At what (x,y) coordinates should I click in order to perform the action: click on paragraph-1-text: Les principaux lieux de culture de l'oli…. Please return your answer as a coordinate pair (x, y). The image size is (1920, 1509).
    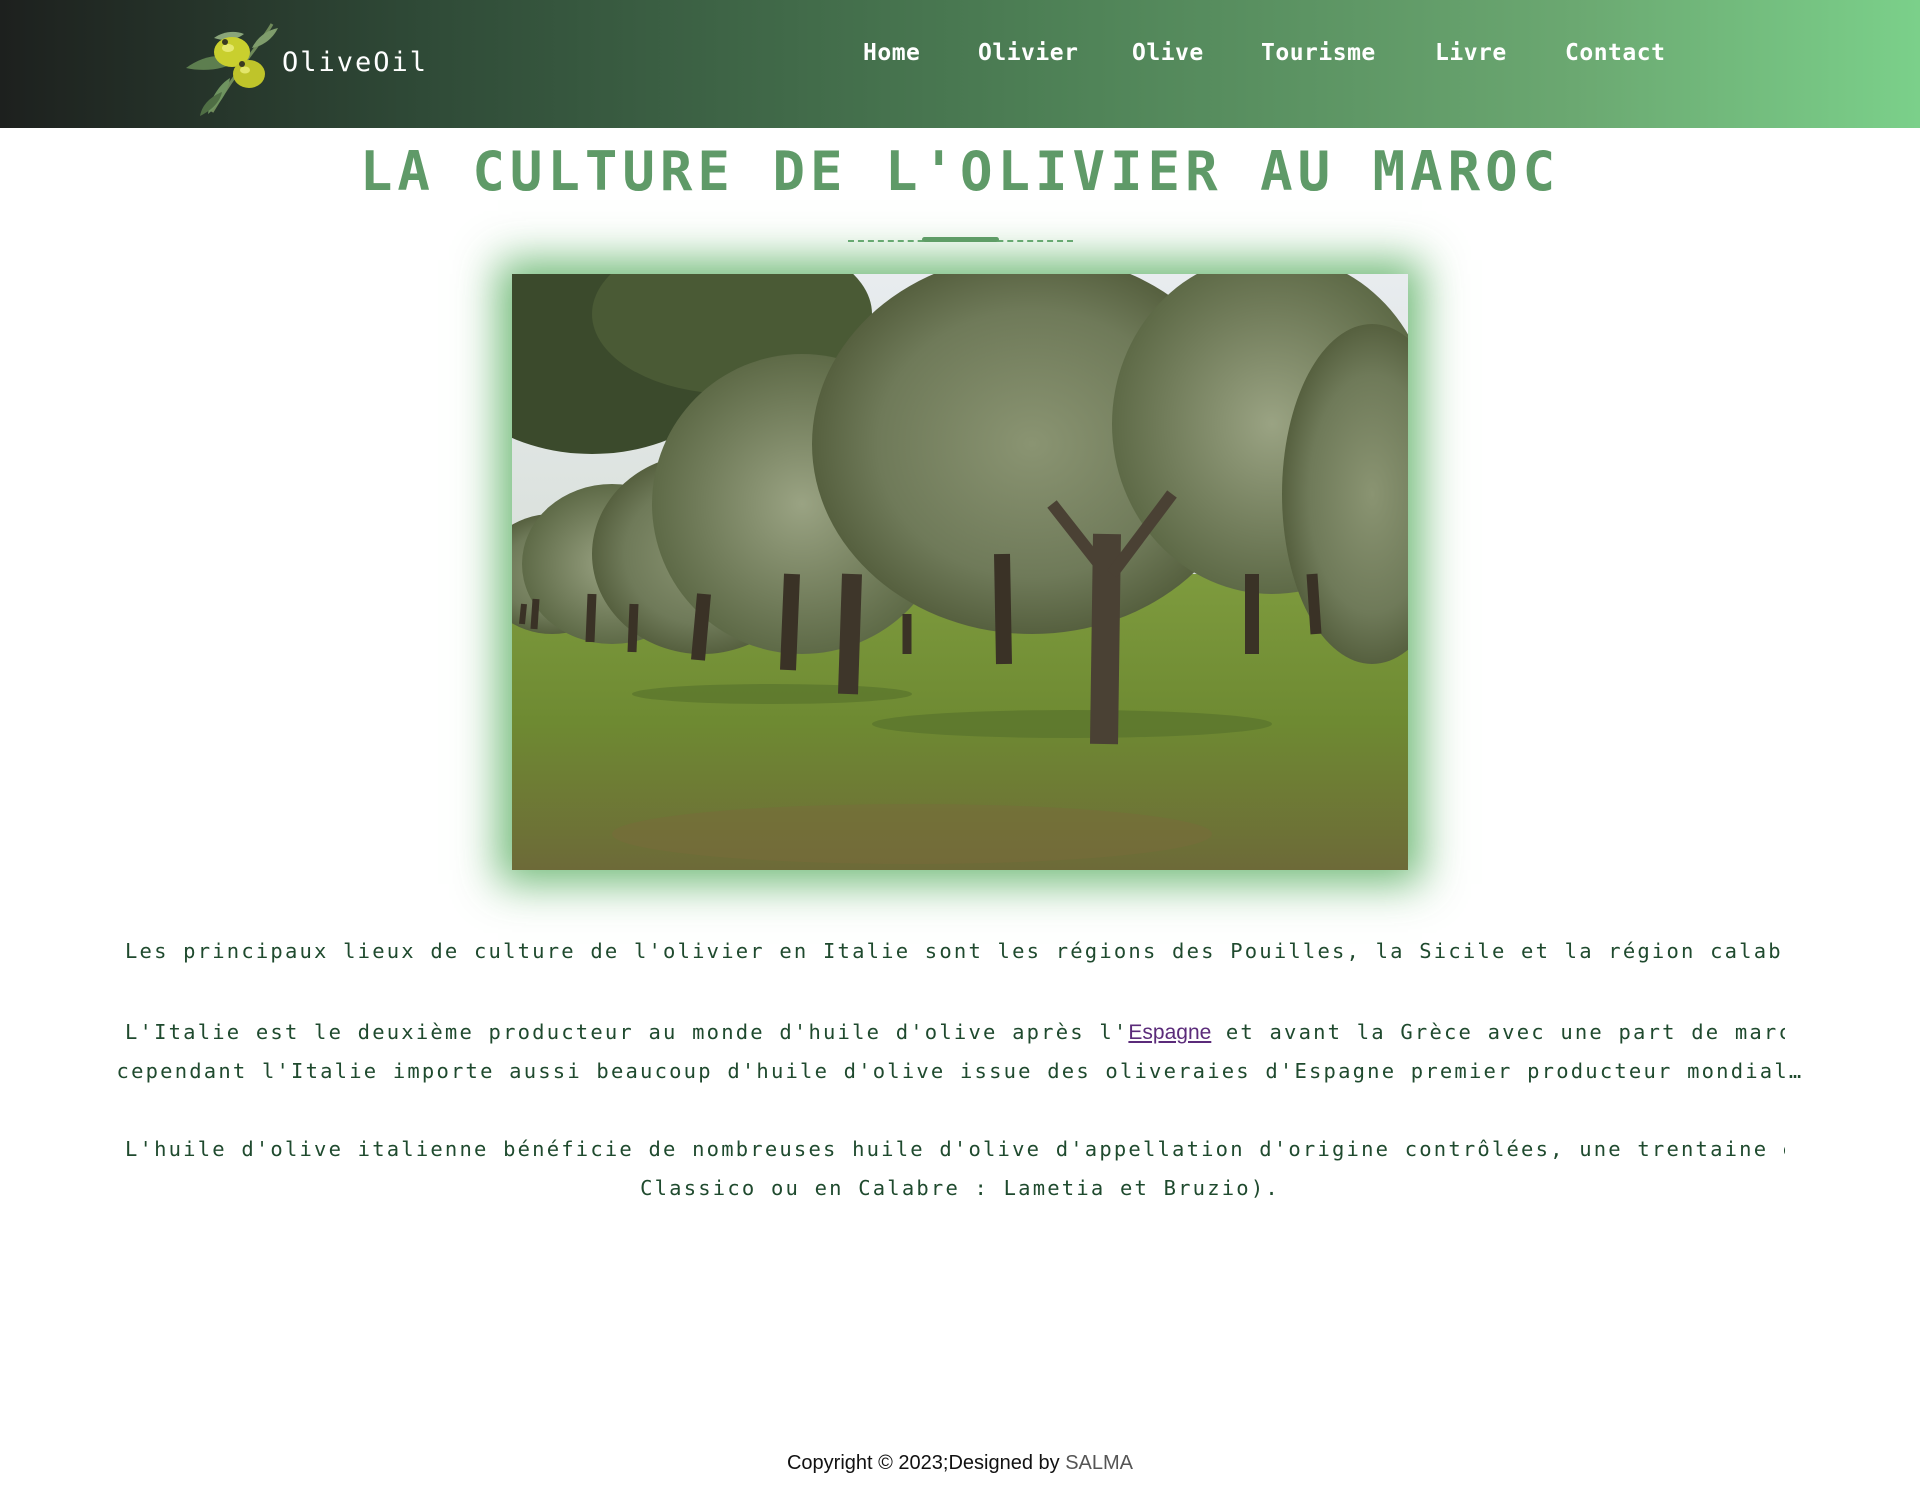
    Looking at the image, I should click on (955, 951).